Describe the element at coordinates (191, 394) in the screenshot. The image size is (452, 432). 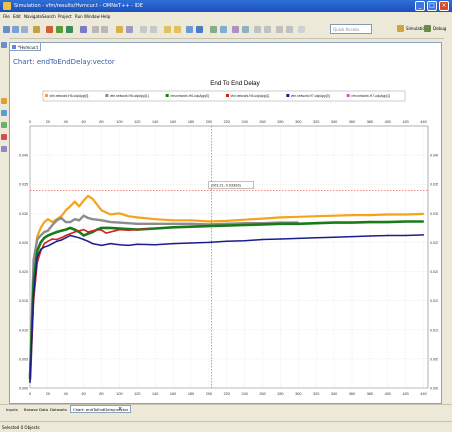
I see `x-tick-label: 180` at that location.